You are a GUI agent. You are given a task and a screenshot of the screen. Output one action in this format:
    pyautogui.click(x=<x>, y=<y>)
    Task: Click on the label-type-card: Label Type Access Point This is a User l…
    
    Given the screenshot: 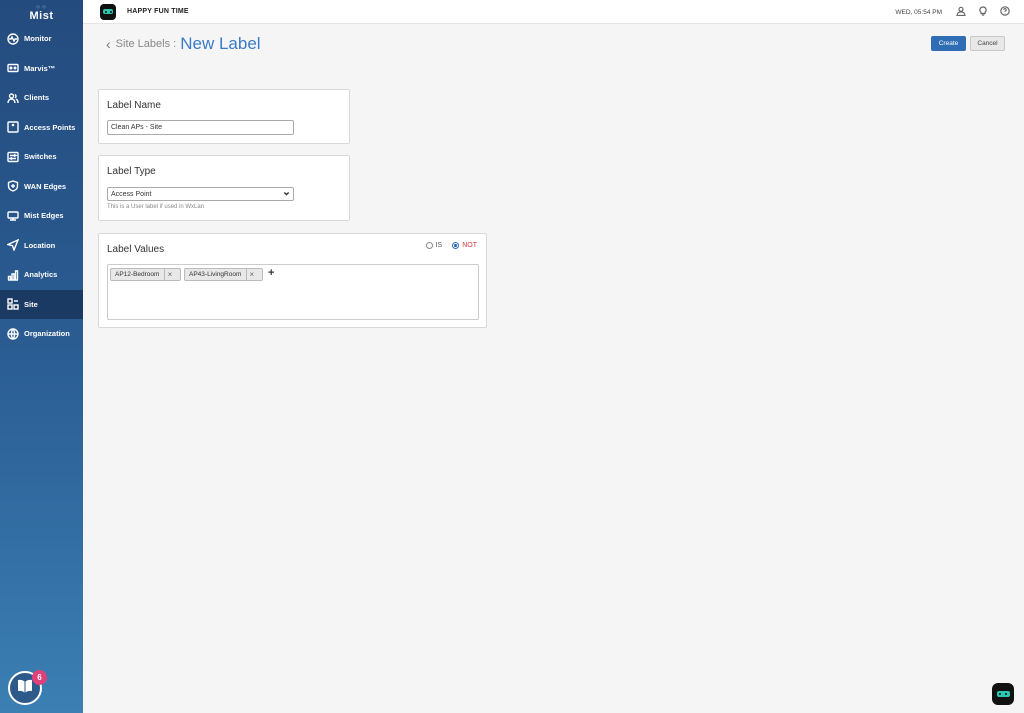 What is the action you would take?
    pyautogui.click(x=224, y=188)
    